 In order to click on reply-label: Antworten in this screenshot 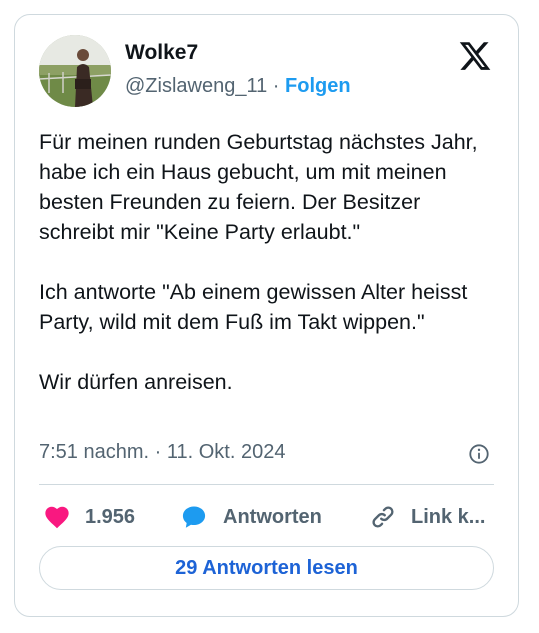, I will do `click(272, 516)`.